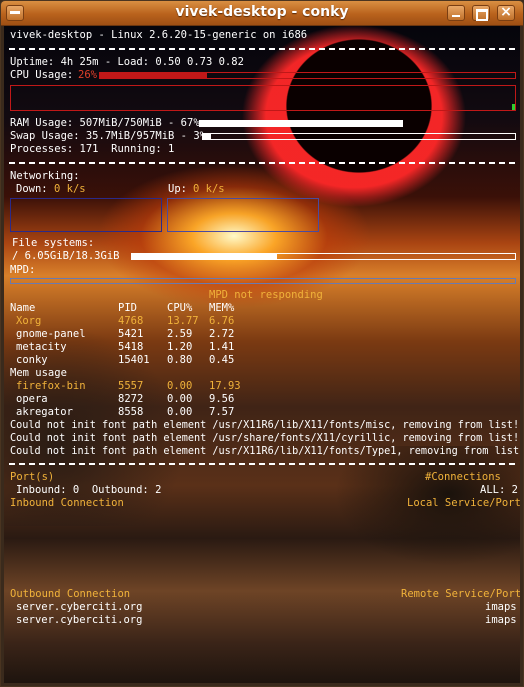  What do you see at coordinates (67, 503) in the screenshot?
I see `inbound-connection-heading: Inbound Connection` at bounding box center [67, 503].